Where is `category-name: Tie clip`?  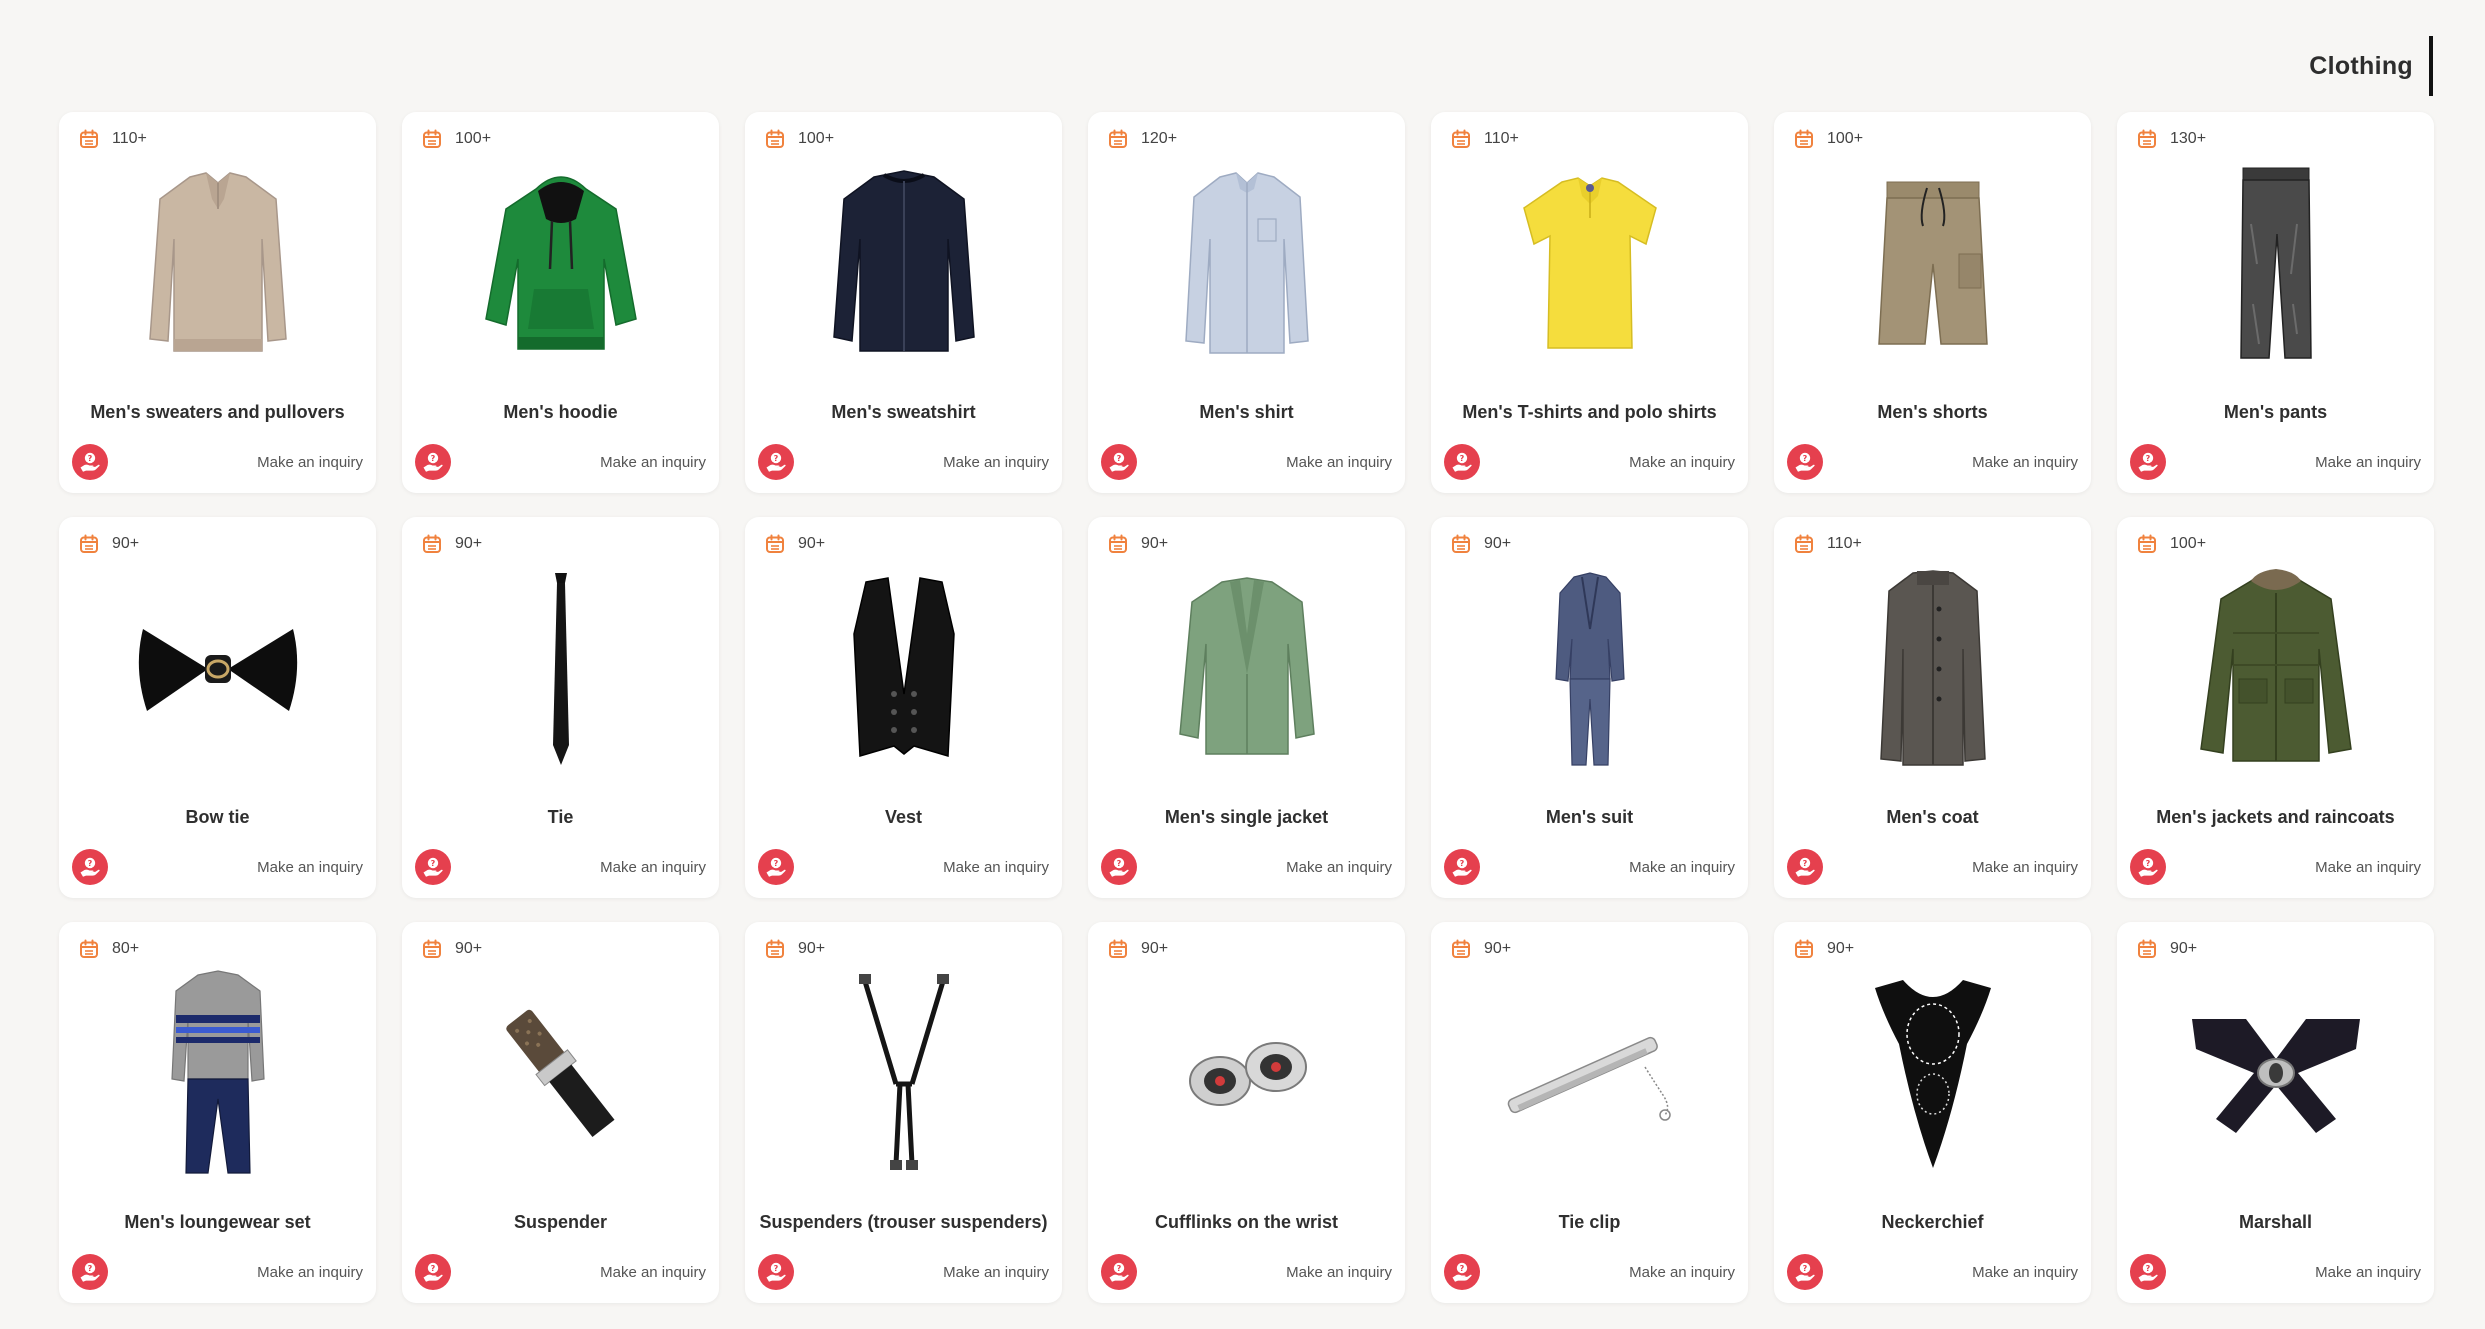
category-name: Tie clip is located at coordinates (1589, 1222).